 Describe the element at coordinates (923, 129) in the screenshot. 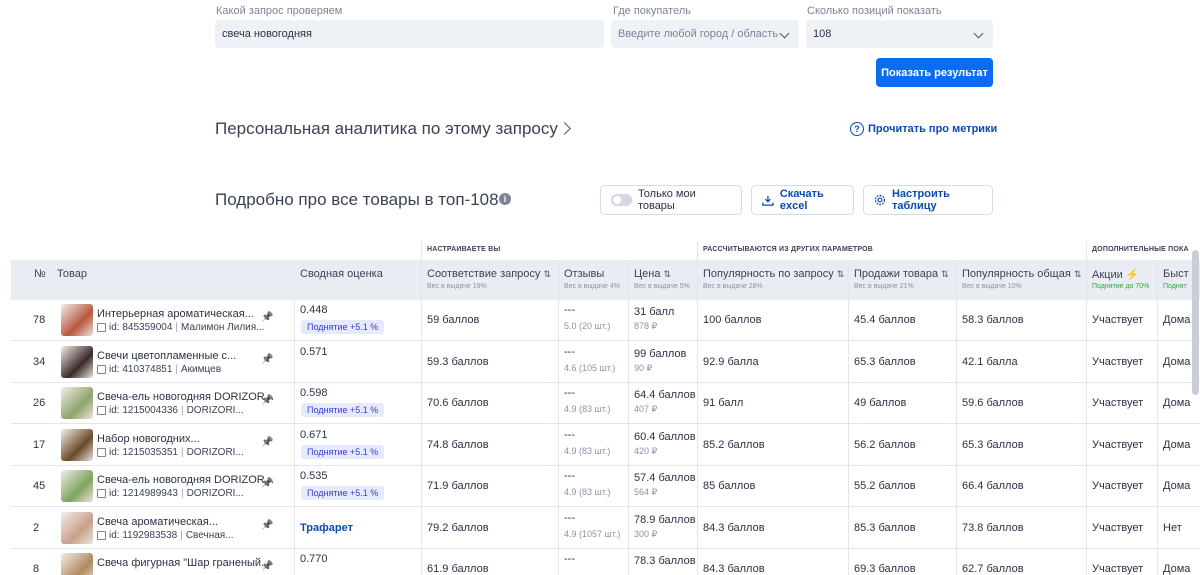

I see `metrics-link: ? Прочитать про метрики` at that location.